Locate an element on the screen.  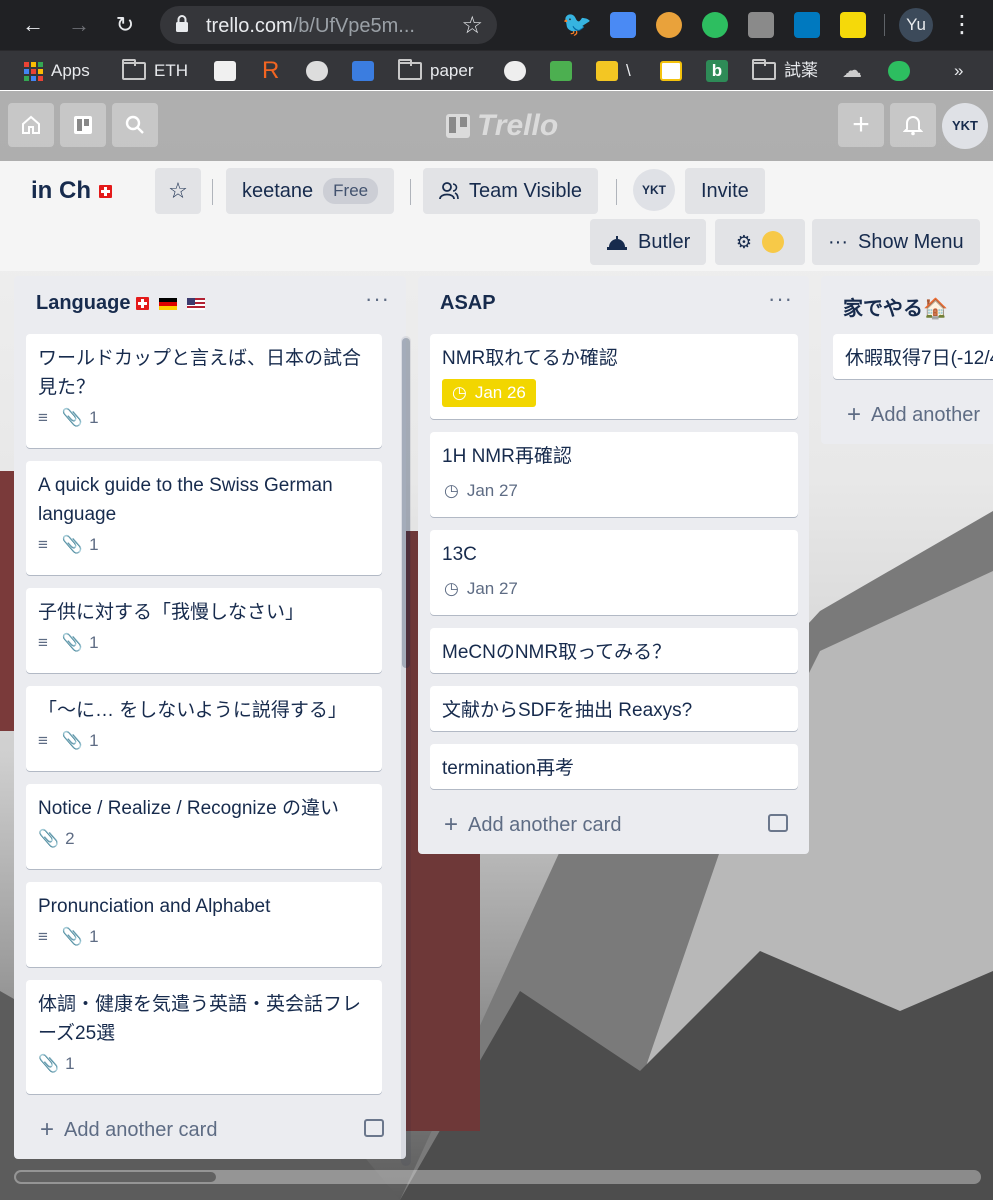
board-member-avatar: YKT is located at coordinates (654, 190).